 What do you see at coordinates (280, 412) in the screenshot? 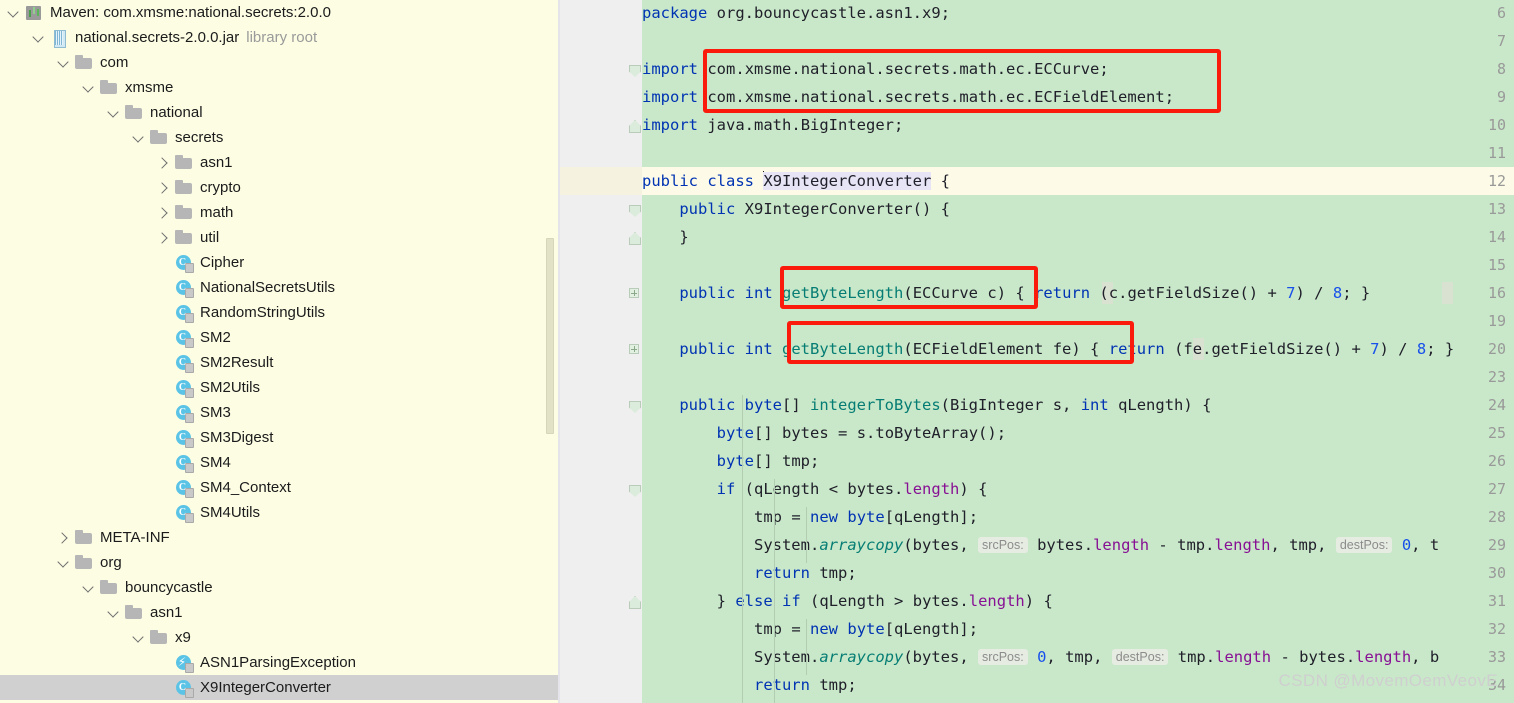
I see `tree-item-sm3: C SM3` at bounding box center [280, 412].